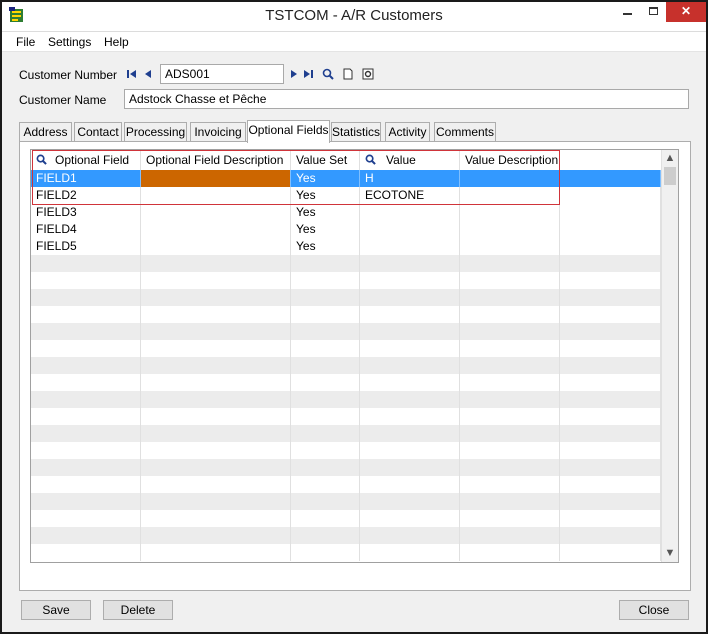  What do you see at coordinates (410, 178) in the screenshot?
I see `table-cell: H` at bounding box center [410, 178].